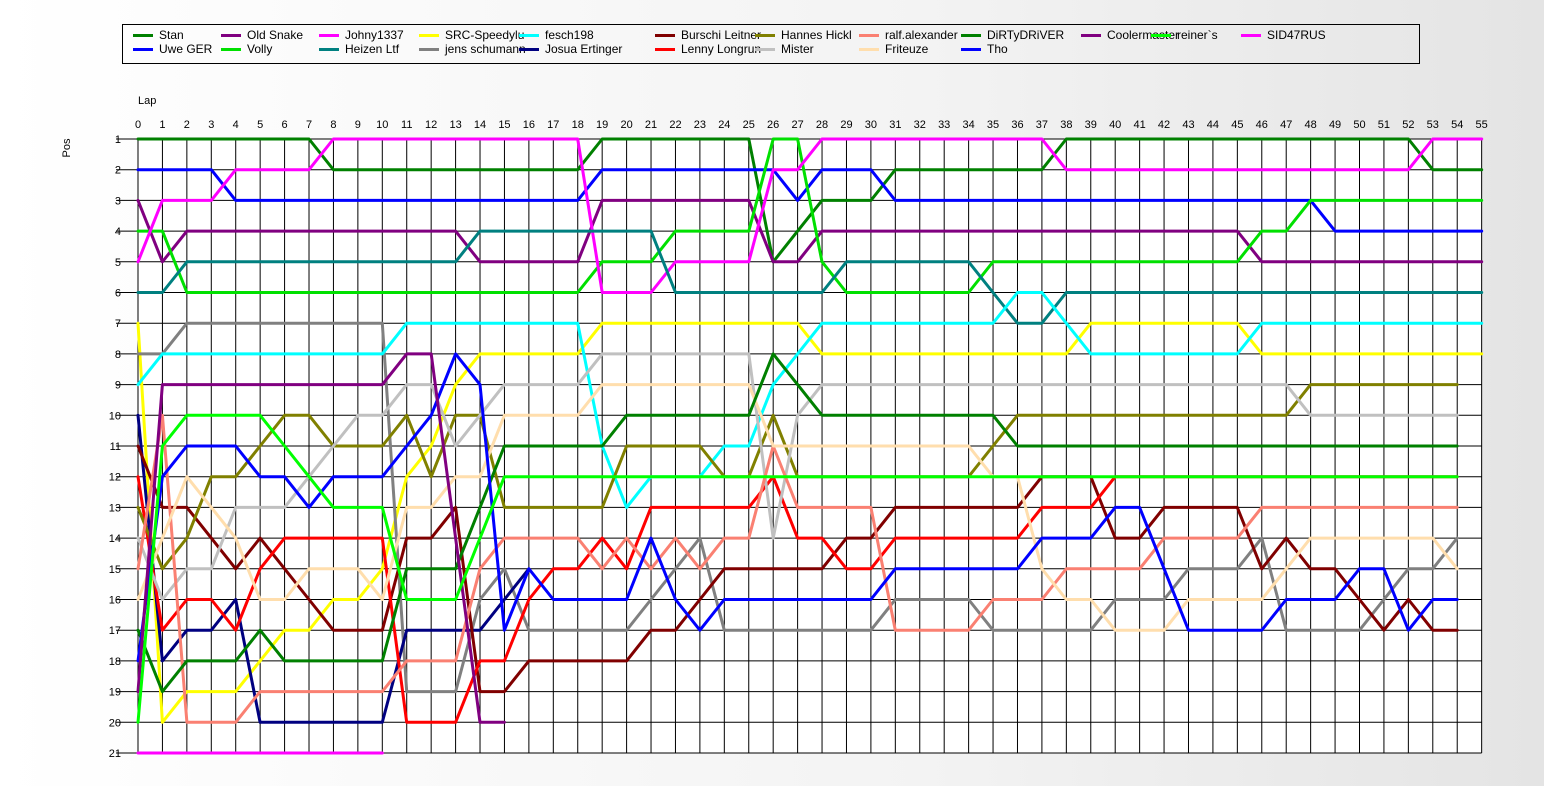 Image resolution: width=1544 pixels, height=786 pixels. I want to click on y-tick-label: 7, so click(118, 324).